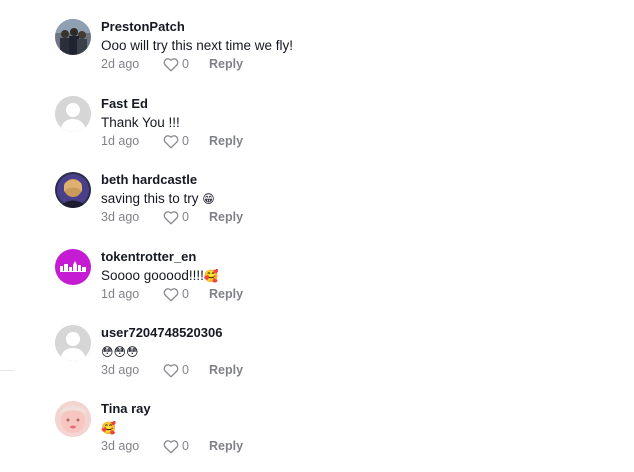  Describe the element at coordinates (208, 199) in the screenshot. I see `emoji: 😁` at that location.